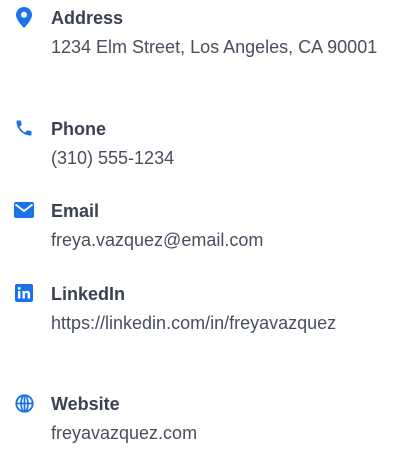 The width and height of the screenshot is (409, 449). What do you see at coordinates (75, 211) in the screenshot?
I see `contact-label-email: Email` at bounding box center [75, 211].